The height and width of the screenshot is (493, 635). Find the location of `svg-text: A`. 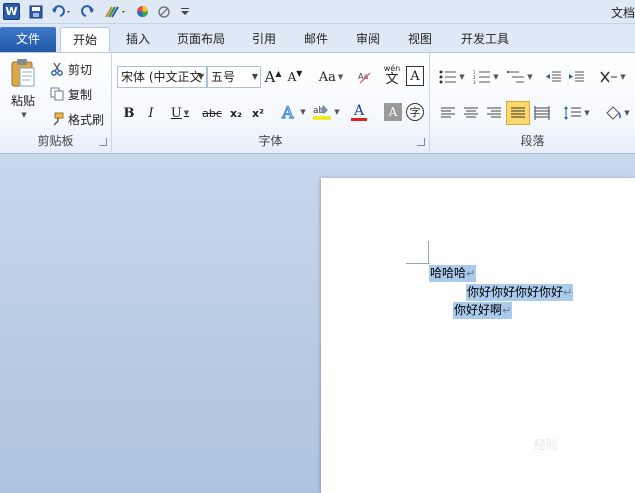

svg-text: A is located at coordinates (287, 112).